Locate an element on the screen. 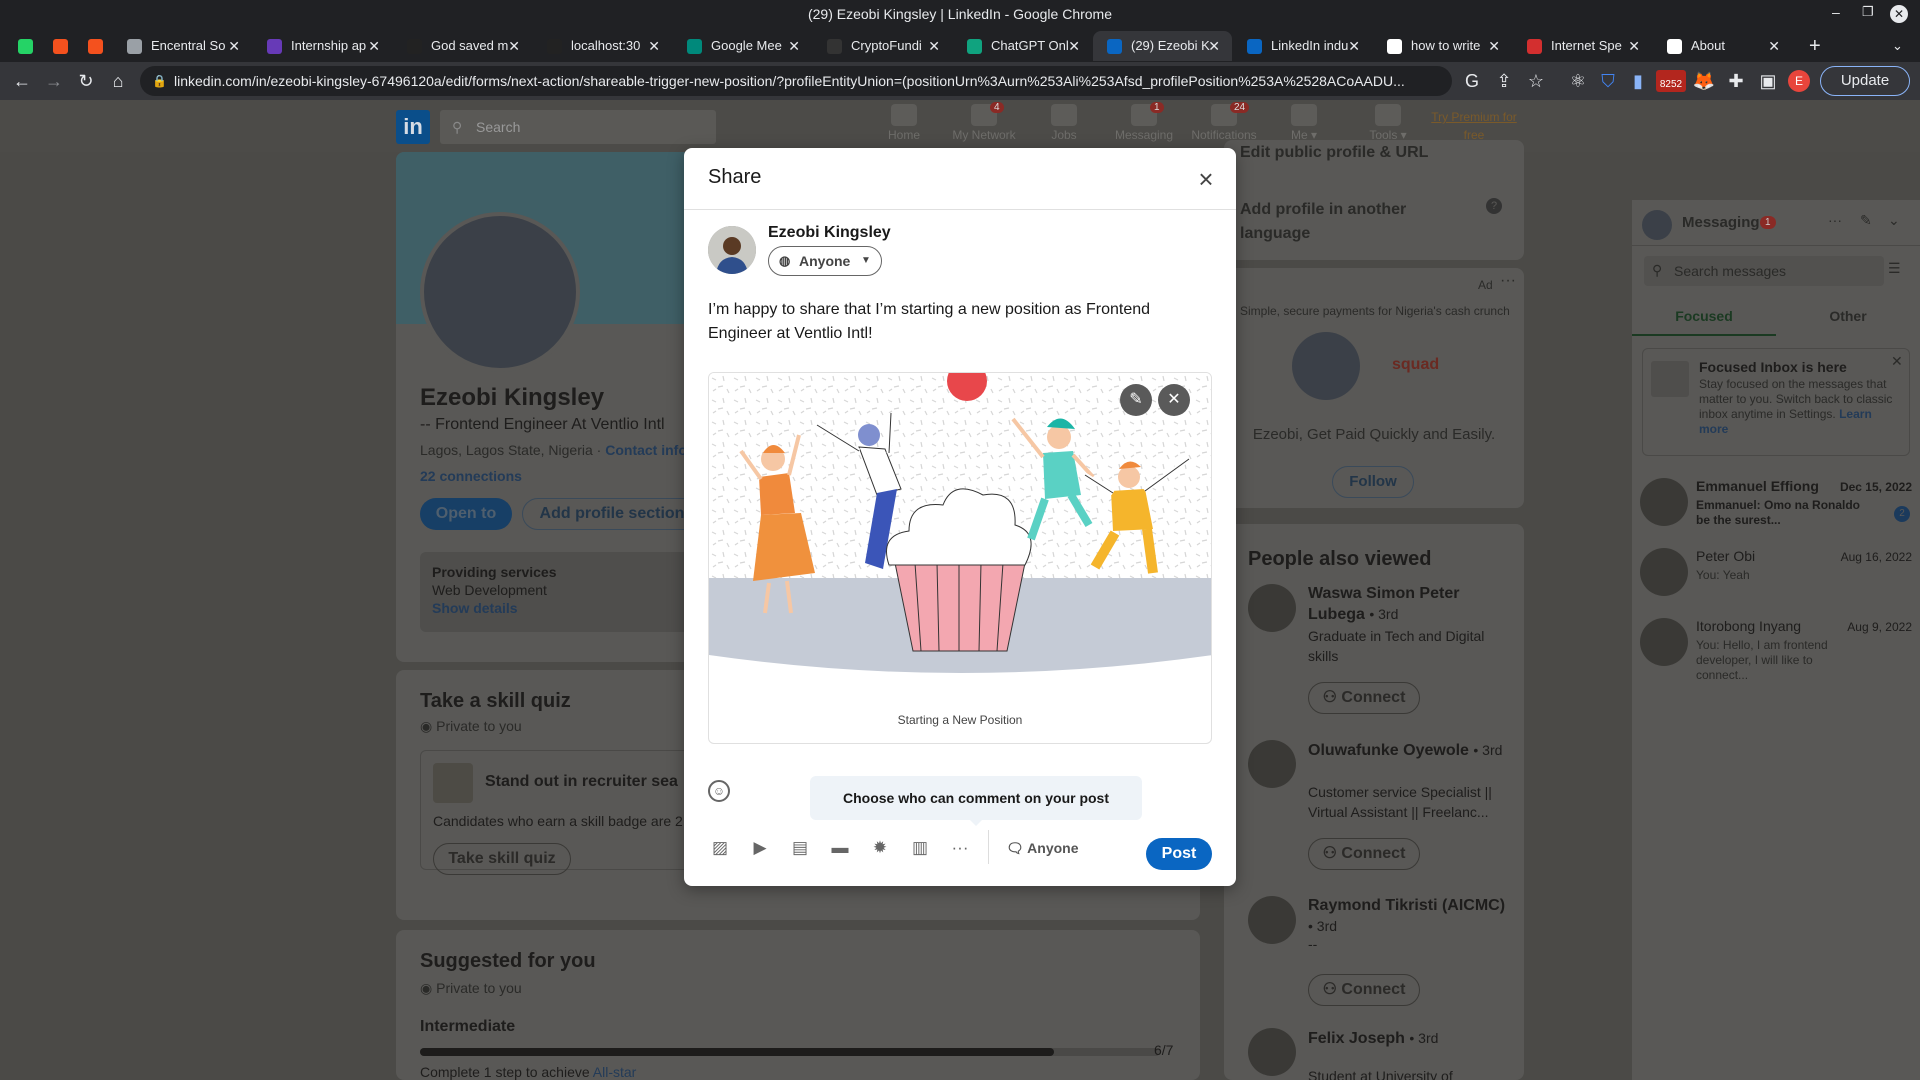  poll-icon: ▥ is located at coordinates (920, 848).